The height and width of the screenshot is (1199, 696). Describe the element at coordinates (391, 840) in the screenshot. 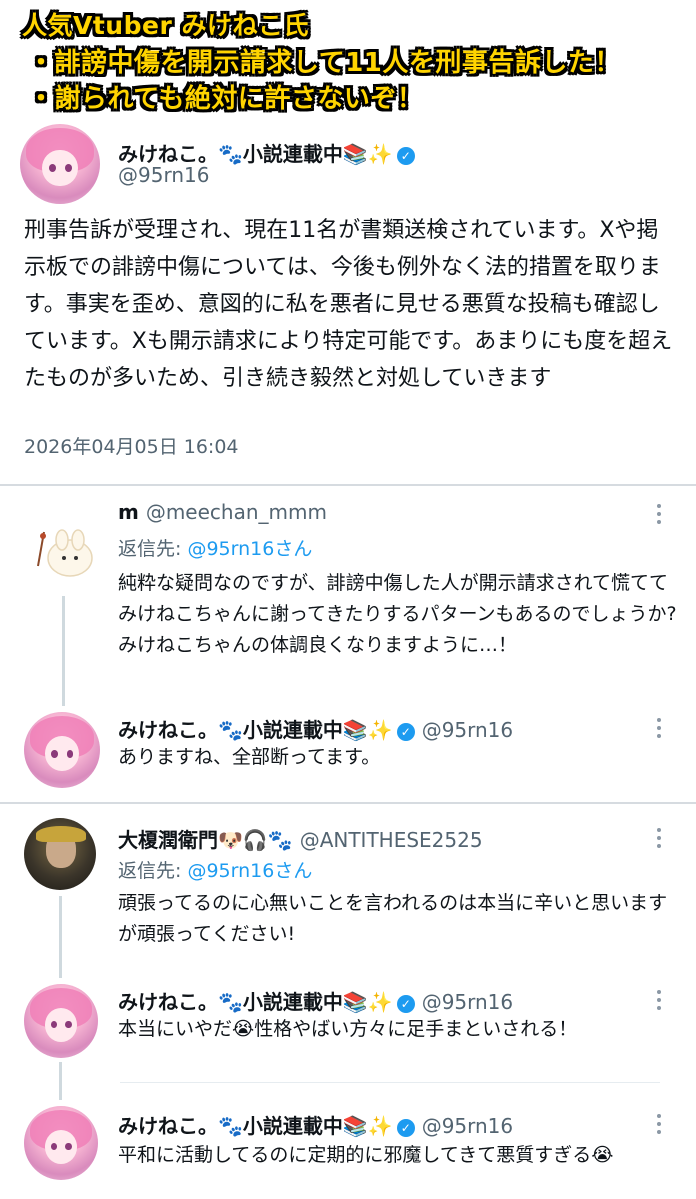

I see `reply-handle: @ANTITHESE2525` at that location.